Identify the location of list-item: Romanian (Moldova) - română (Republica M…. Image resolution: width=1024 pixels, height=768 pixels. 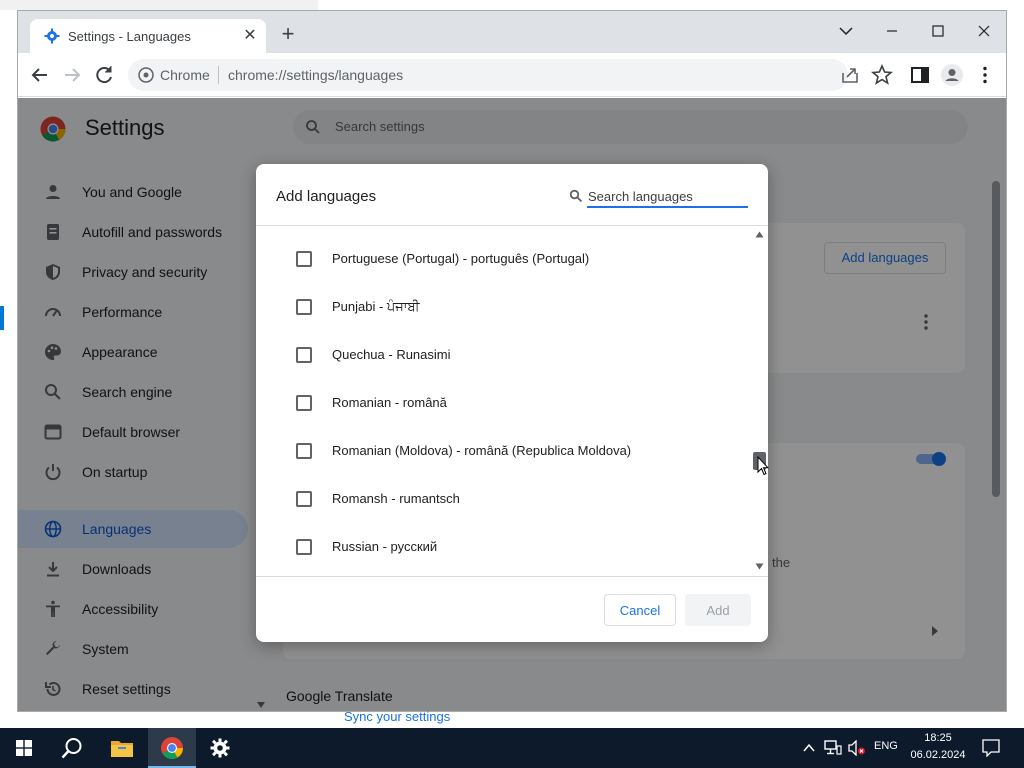
(503, 451).